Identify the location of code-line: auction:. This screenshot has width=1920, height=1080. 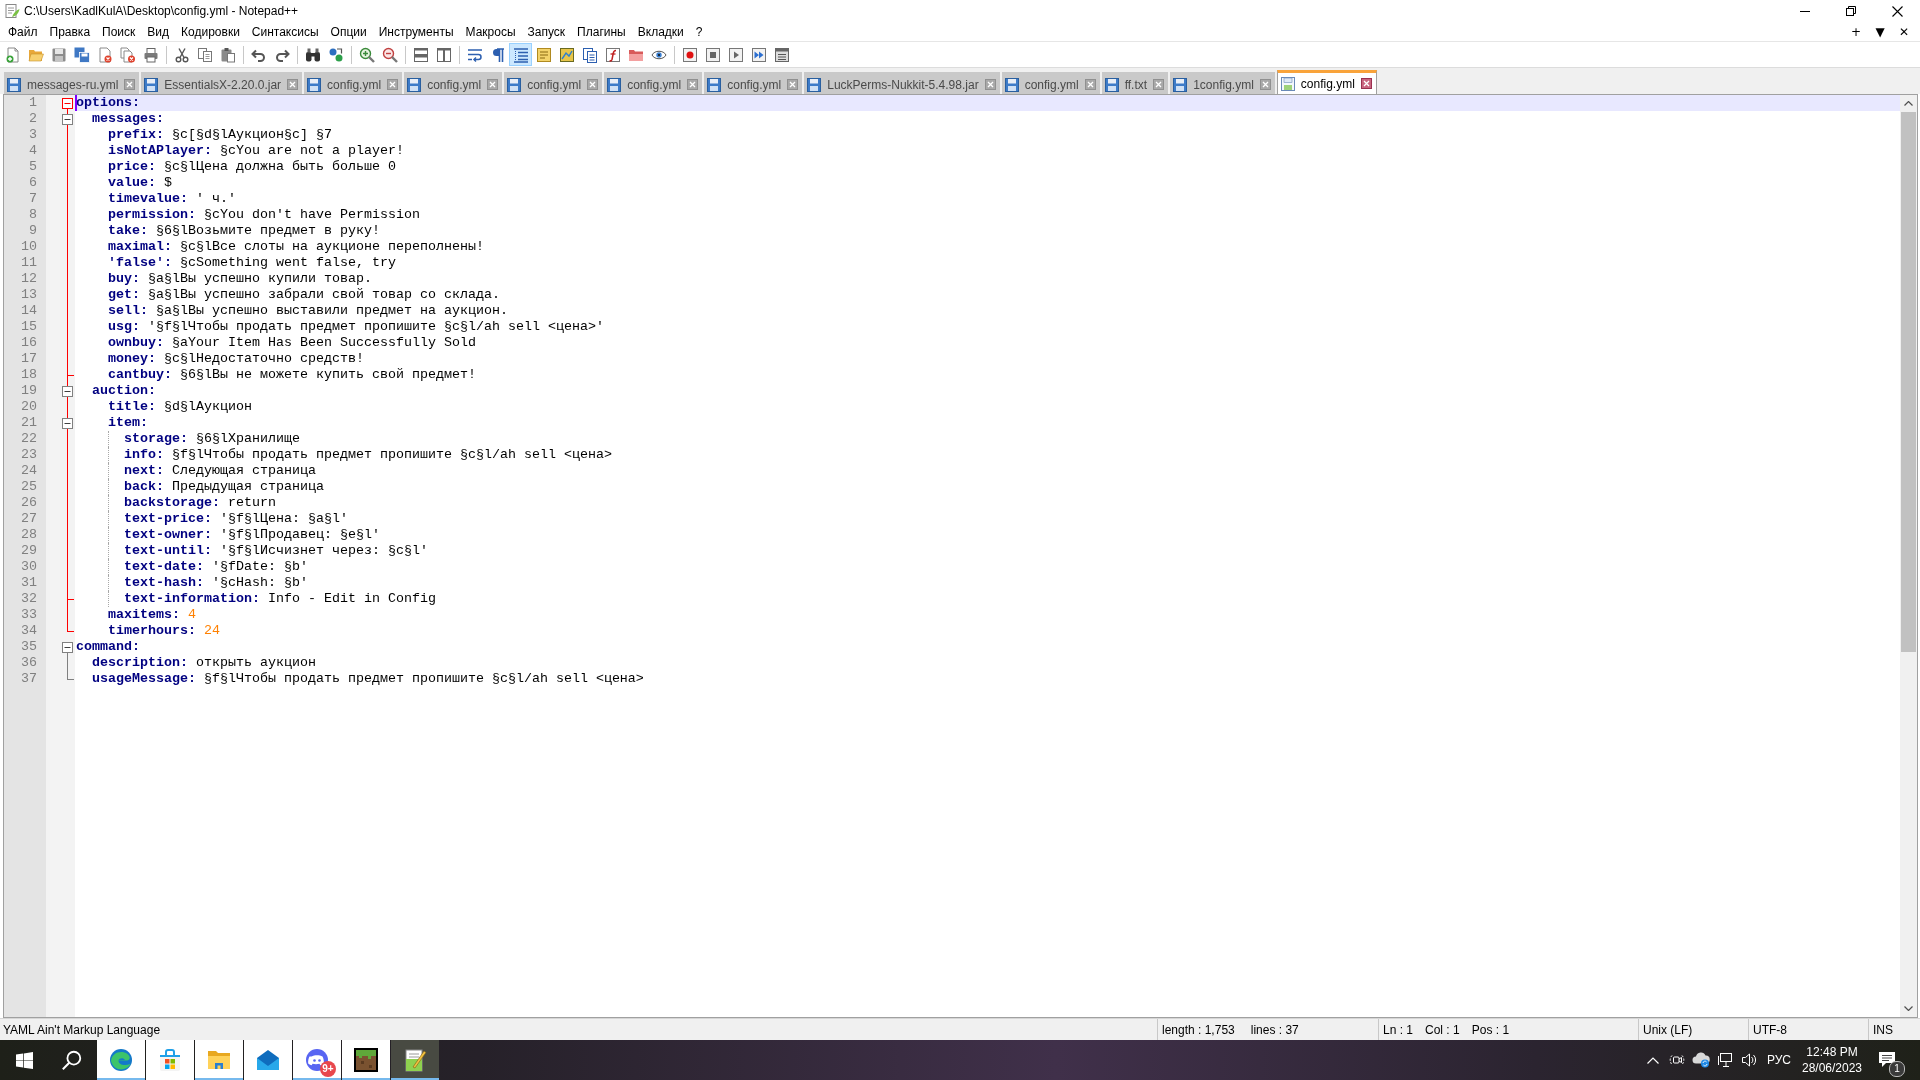
(124, 391).